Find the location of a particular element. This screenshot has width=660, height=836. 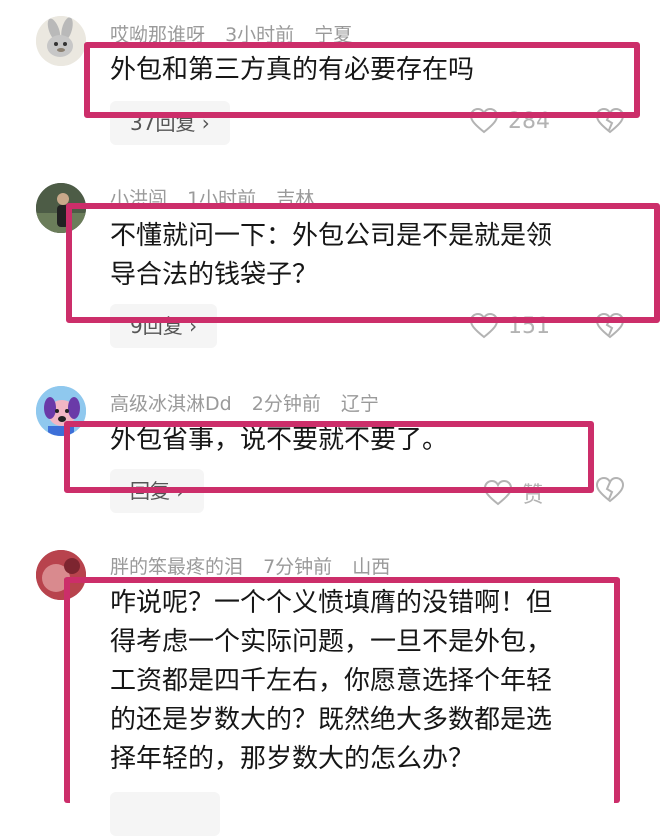

dislike-button is located at coordinates (610, 491).